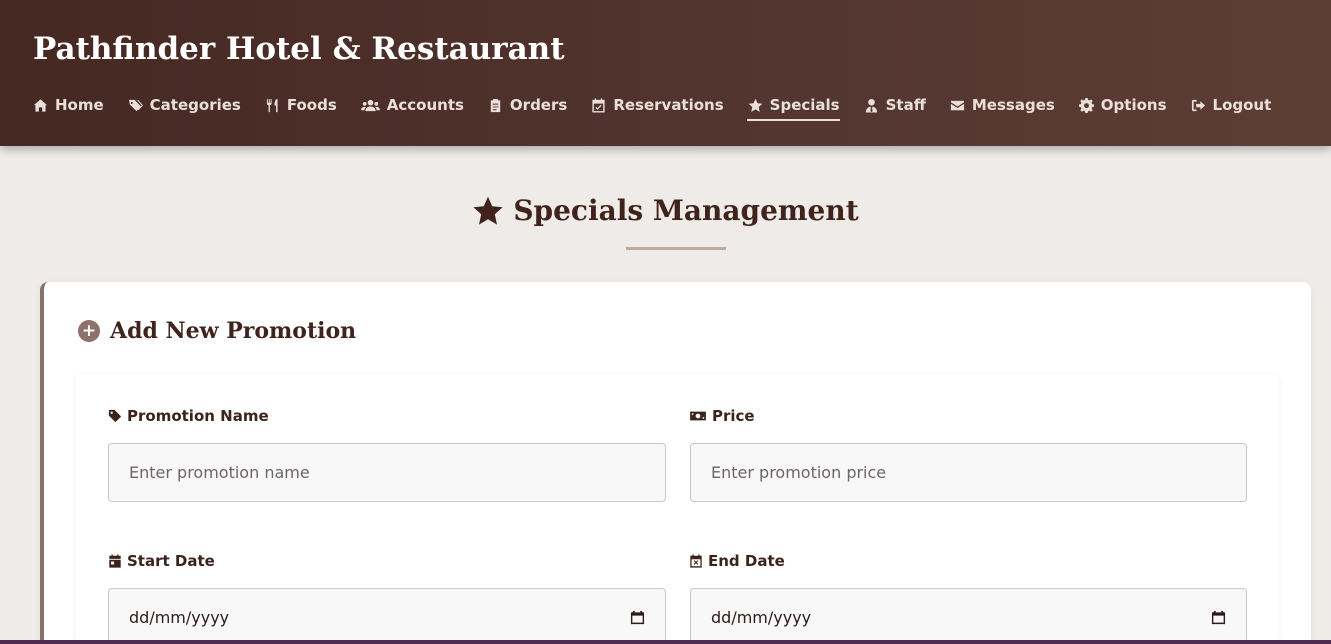 This screenshot has width=1331, height=644. Describe the element at coordinates (425, 105) in the screenshot. I see `nav-item-label: Accounts` at that location.